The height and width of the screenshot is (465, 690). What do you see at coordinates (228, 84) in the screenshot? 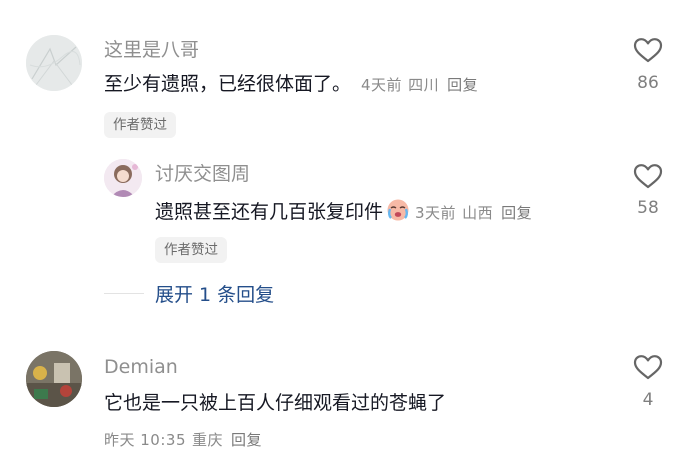
I see `comment-body: 至少有遗照，已经很体面了。` at bounding box center [228, 84].